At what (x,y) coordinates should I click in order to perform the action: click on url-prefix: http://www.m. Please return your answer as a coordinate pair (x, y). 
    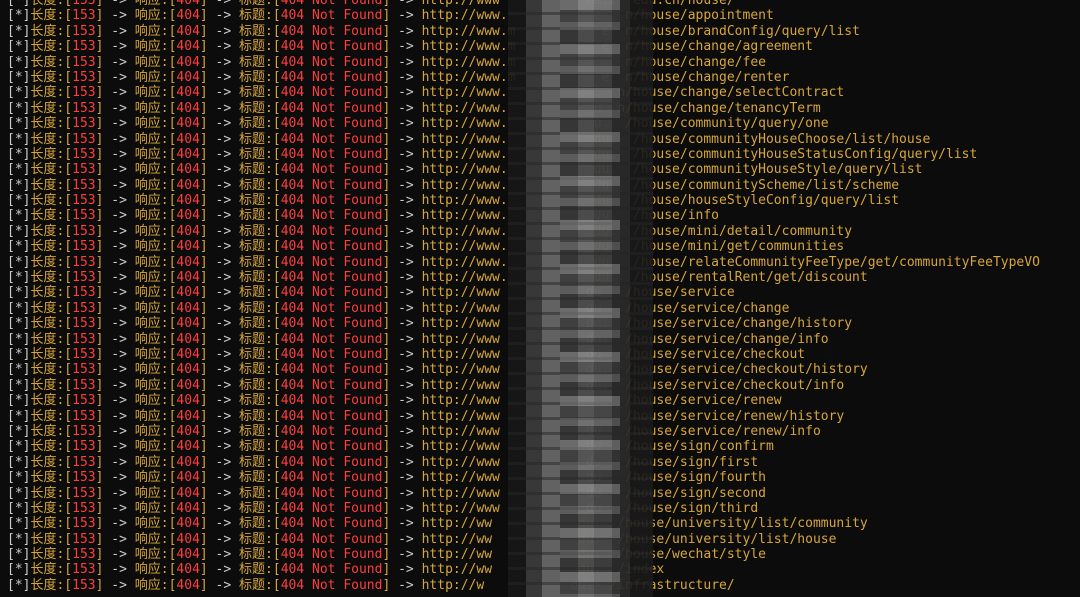
    Looking at the image, I should click on (468, 62).